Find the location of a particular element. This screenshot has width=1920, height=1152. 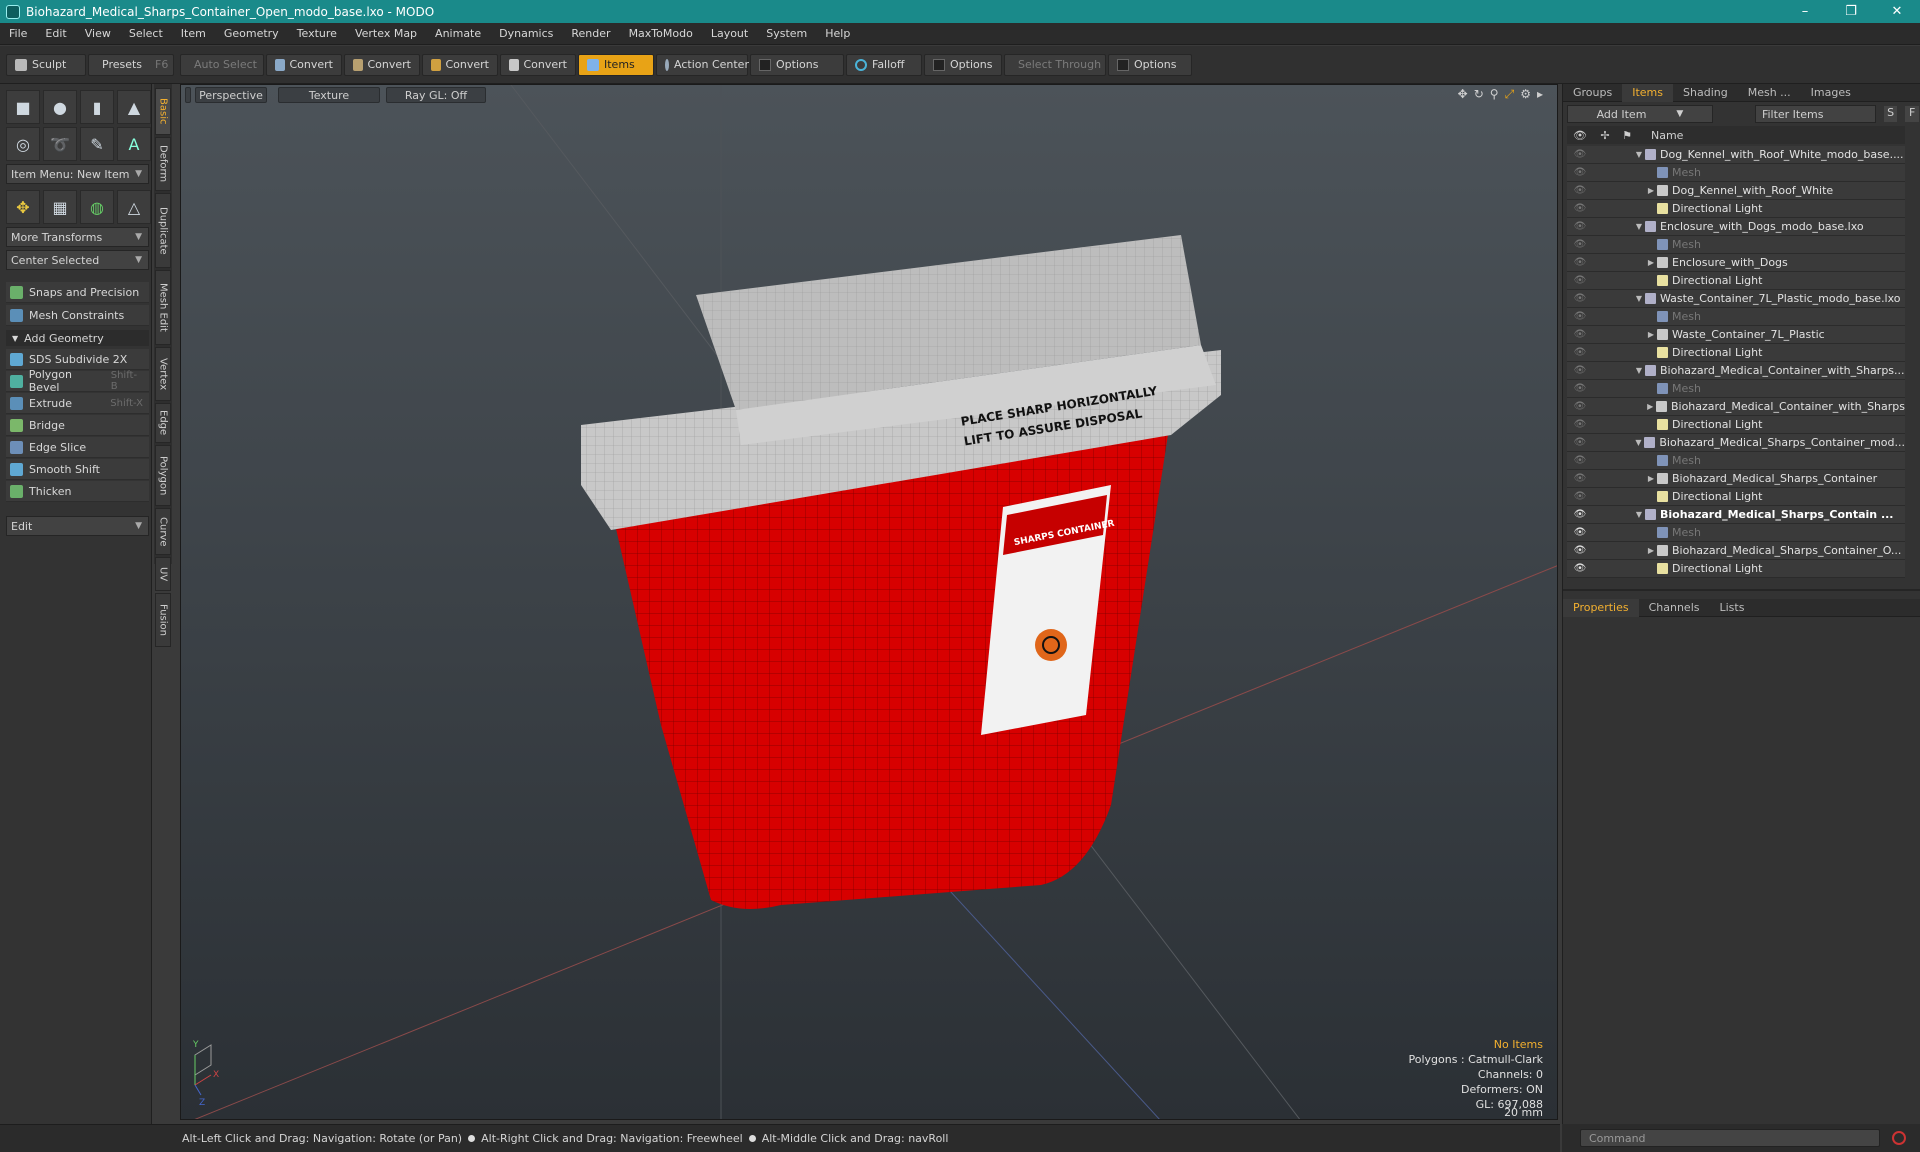

vtab-mesh-edit: Mesh Edit is located at coordinates (163, 307).